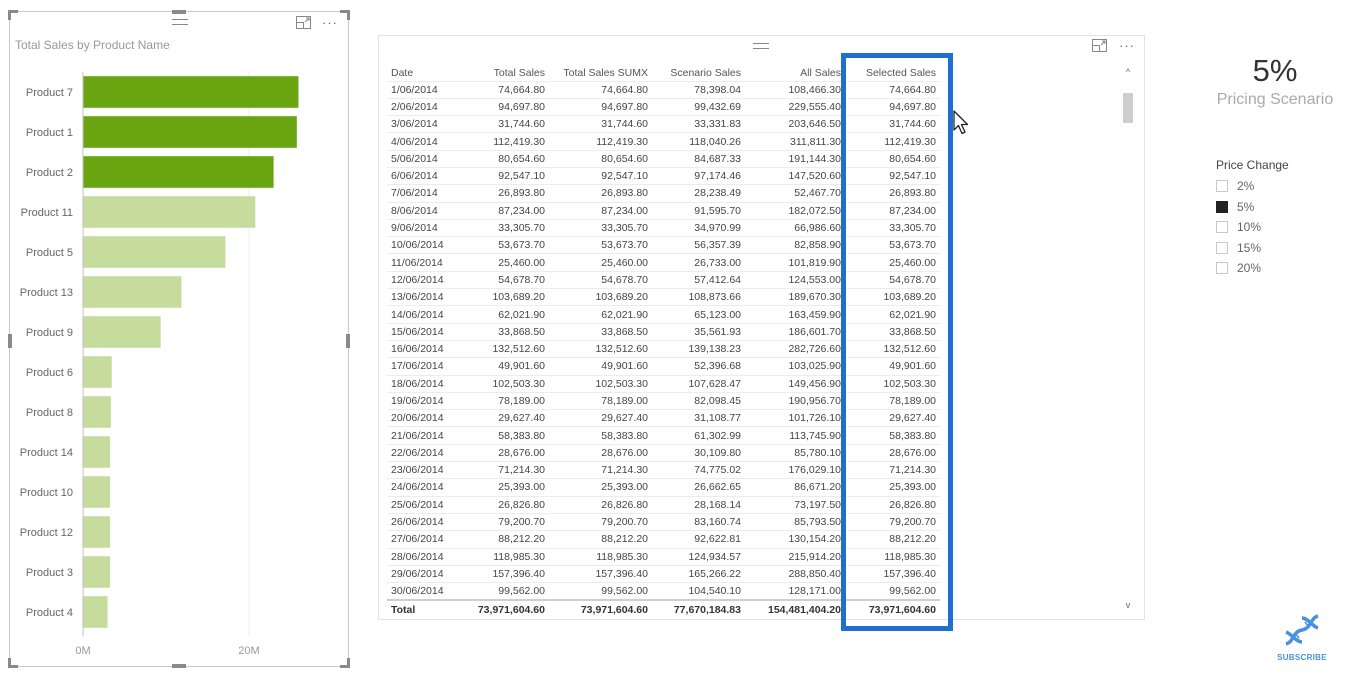 The image size is (1349, 678). What do you see at coordinates (698, 470) in the screenshot?
I see `cell-scenario-sales: 74,775.02` at bounding box center [698, 470].